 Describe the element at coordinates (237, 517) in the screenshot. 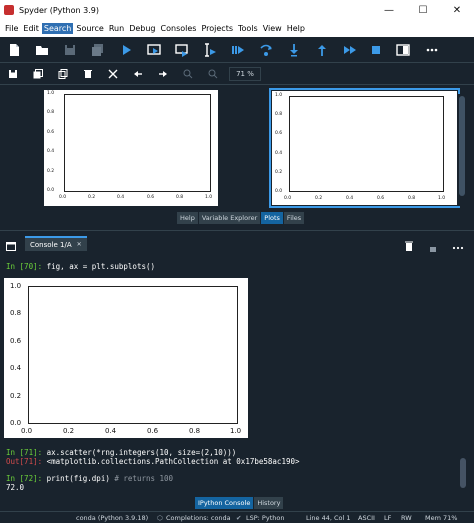

I see `status-bar: conda (Python 3.9.18) ⬡ Completions` at that location.